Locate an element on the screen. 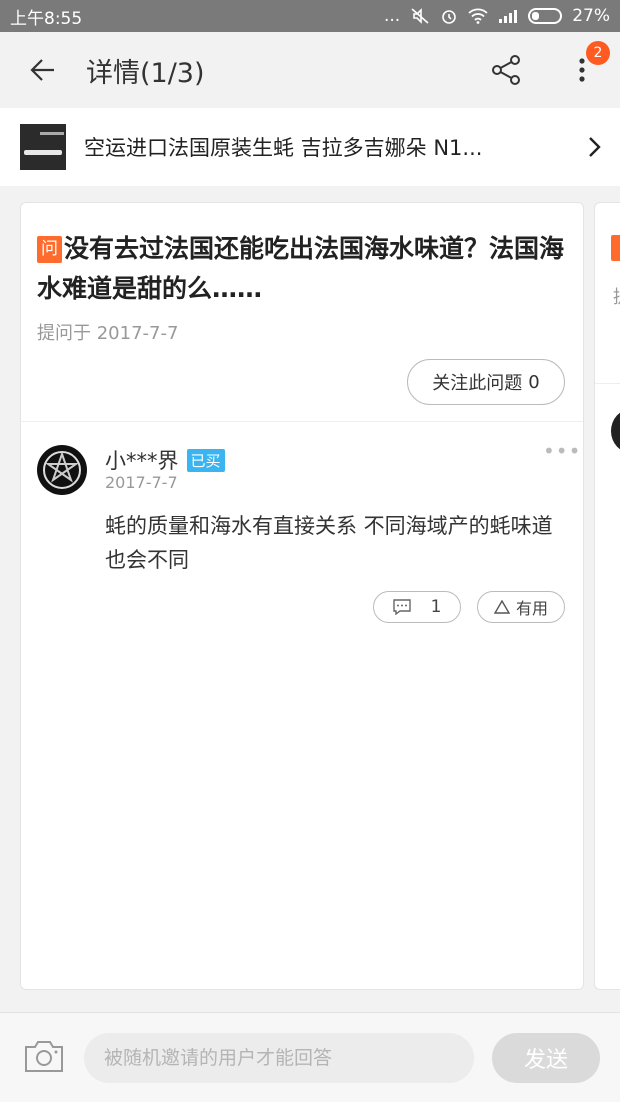  answer-more-button: ••• is located at coordinates (562, 451).